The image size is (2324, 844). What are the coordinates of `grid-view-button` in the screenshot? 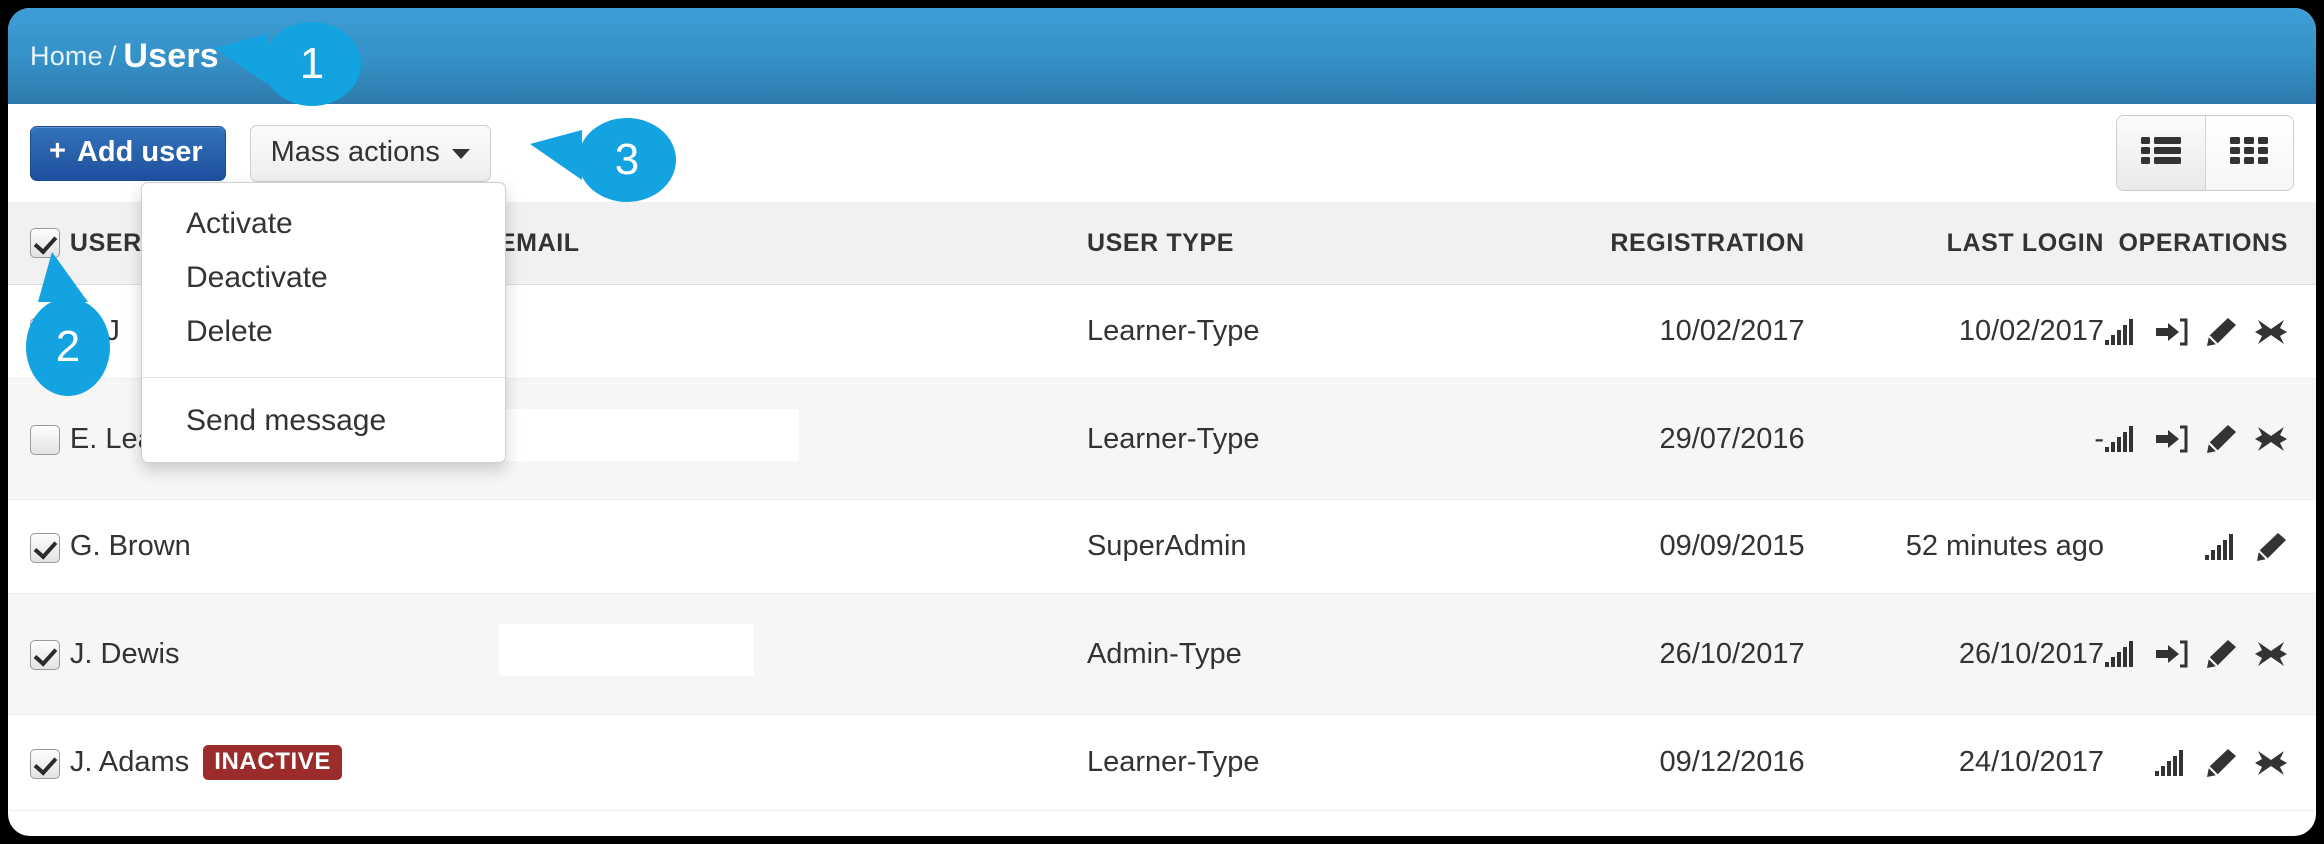 It's located at (2249, 153).